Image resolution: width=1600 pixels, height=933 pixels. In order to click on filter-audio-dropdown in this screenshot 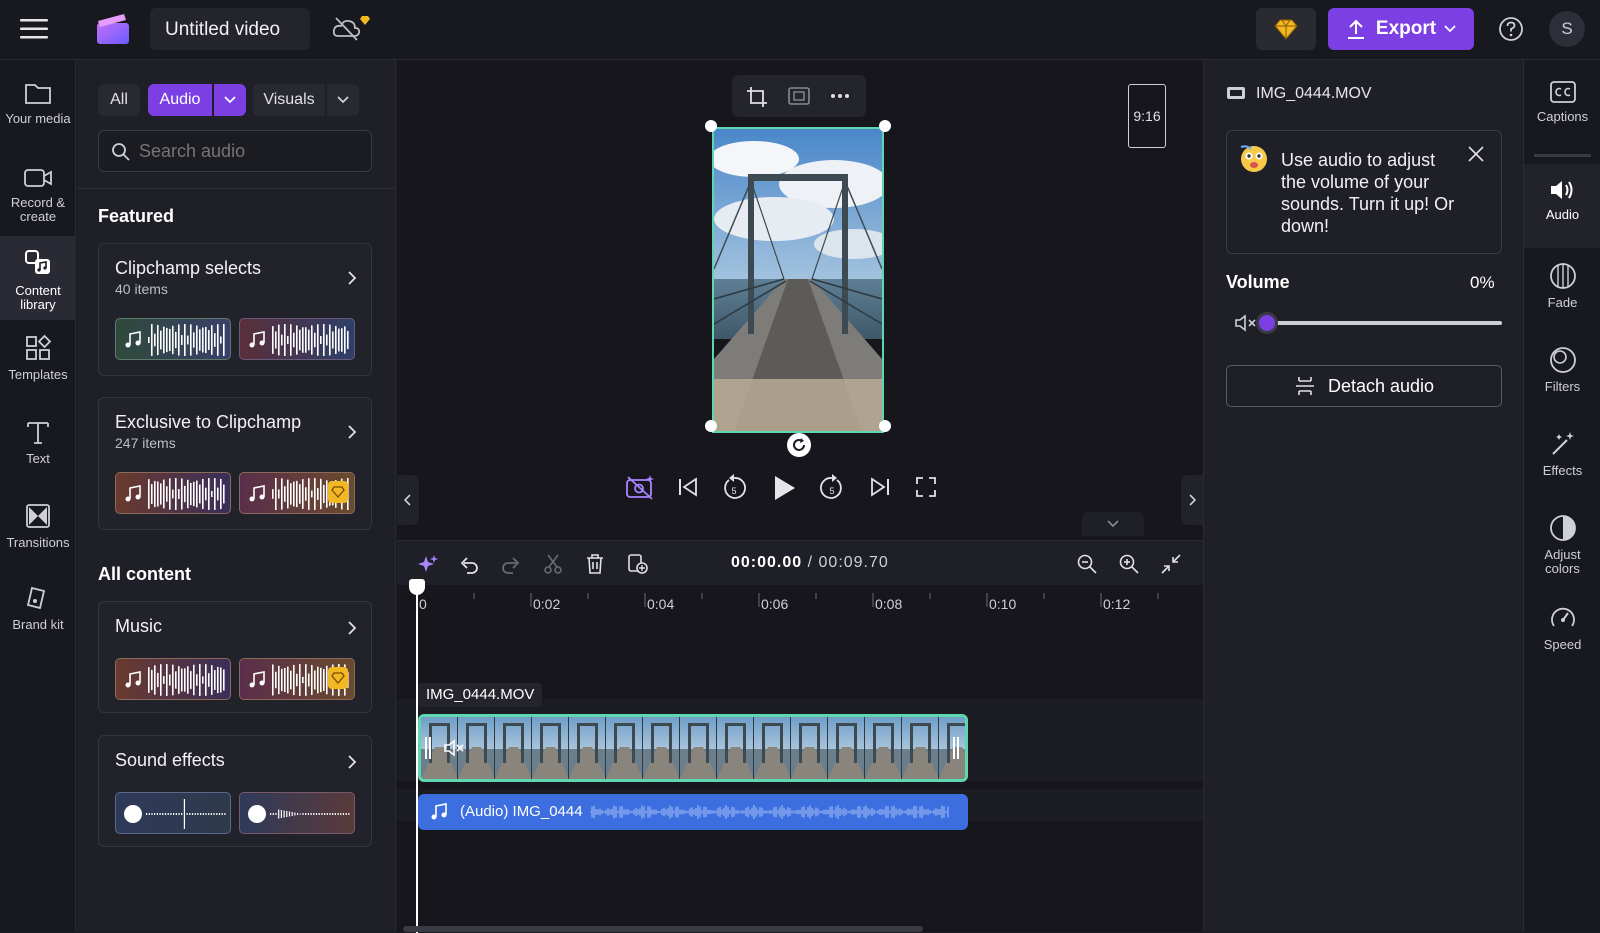, I will do `click(230, 100)`.